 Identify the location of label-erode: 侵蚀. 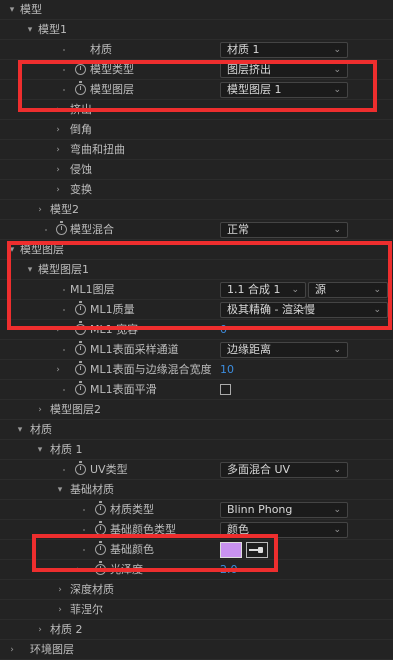
(81, 169).